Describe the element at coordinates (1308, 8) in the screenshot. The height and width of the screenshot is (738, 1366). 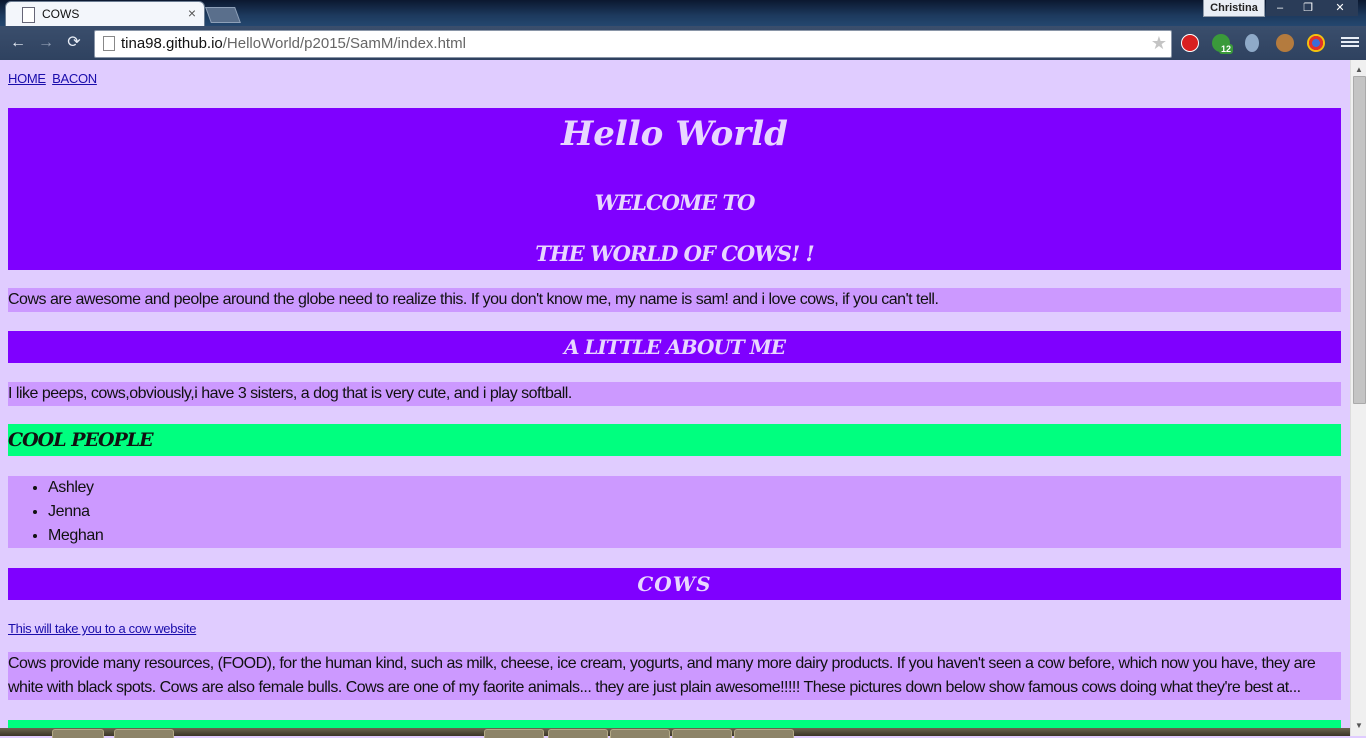
I see `maximize-button: ❐` at that location.